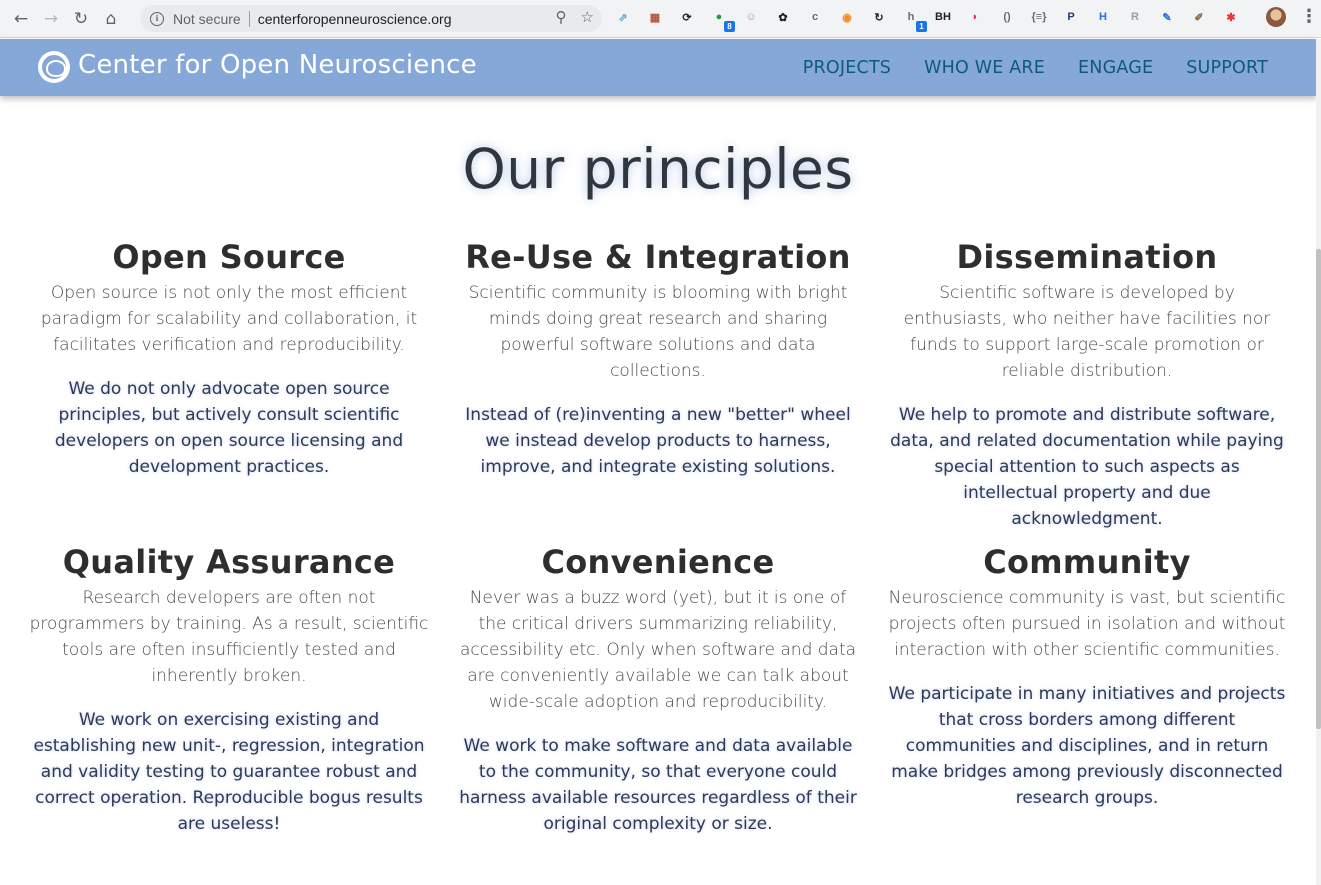  I want to click on principle-title: Community, so click(1087, 562).